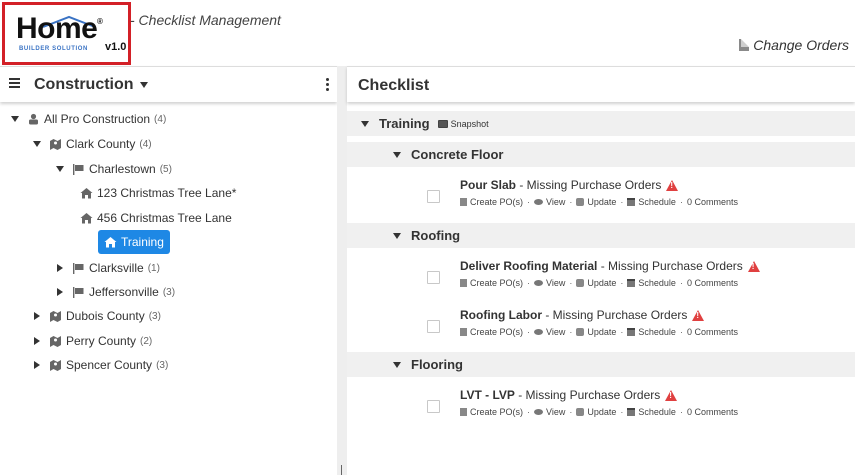 The width and height of the screenshot is (855, 475). What do you see at coordinates (539, 283) in the screenshot?
I see `eye-icon` at bounding box center [539, 283].